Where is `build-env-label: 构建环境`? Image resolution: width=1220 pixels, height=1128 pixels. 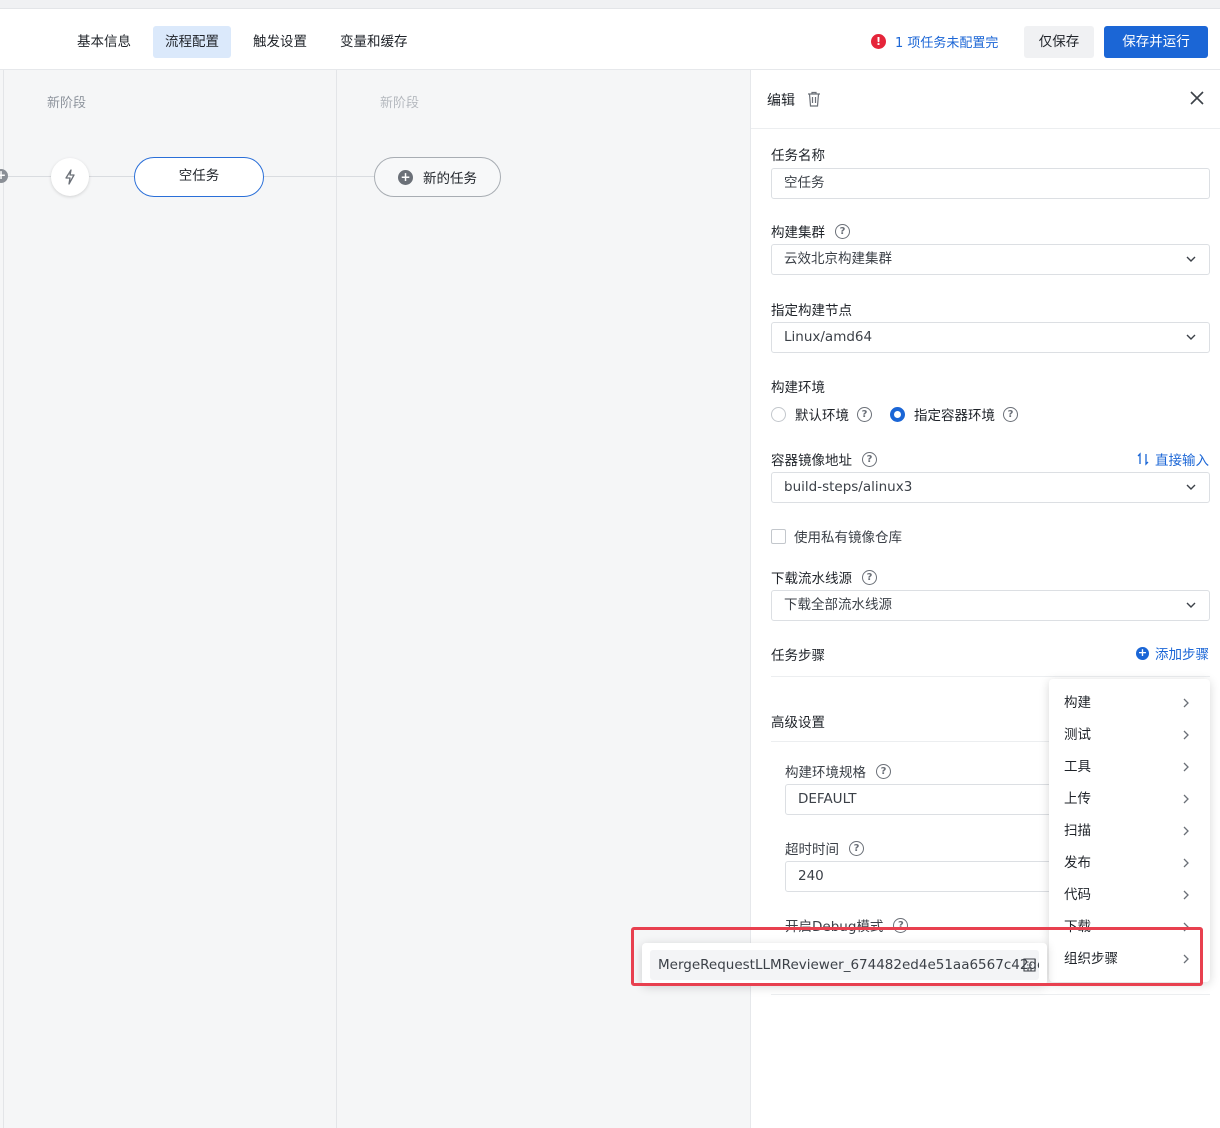 build-env-label: 构建环境 is located at coordinates (798, 388).